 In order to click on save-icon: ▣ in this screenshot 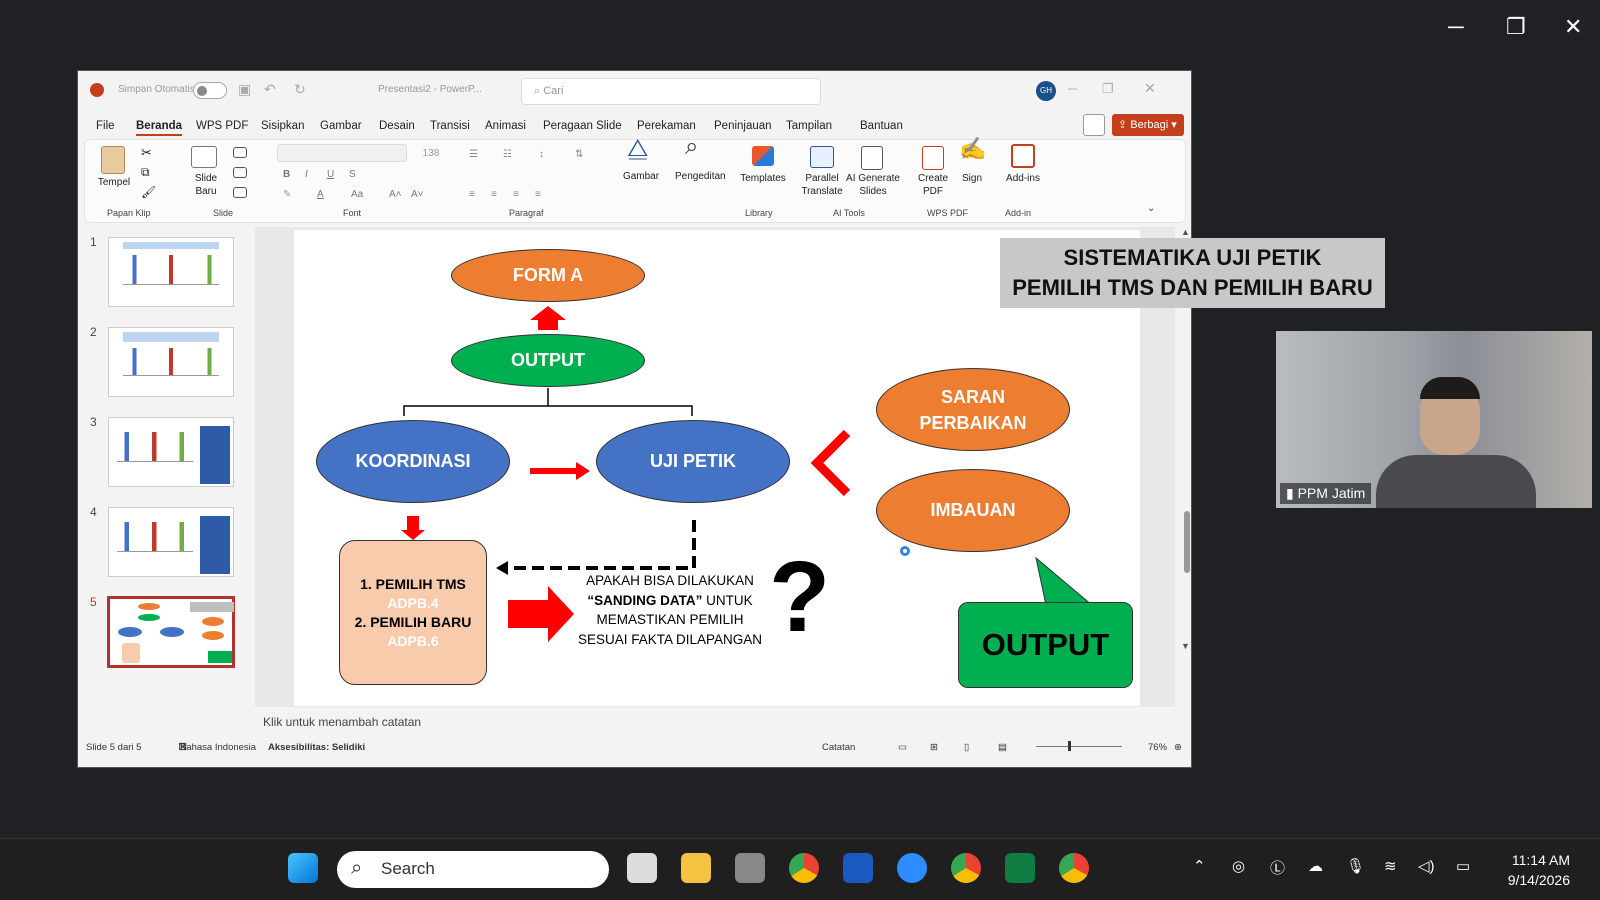, I will do `click(244, 89)`.